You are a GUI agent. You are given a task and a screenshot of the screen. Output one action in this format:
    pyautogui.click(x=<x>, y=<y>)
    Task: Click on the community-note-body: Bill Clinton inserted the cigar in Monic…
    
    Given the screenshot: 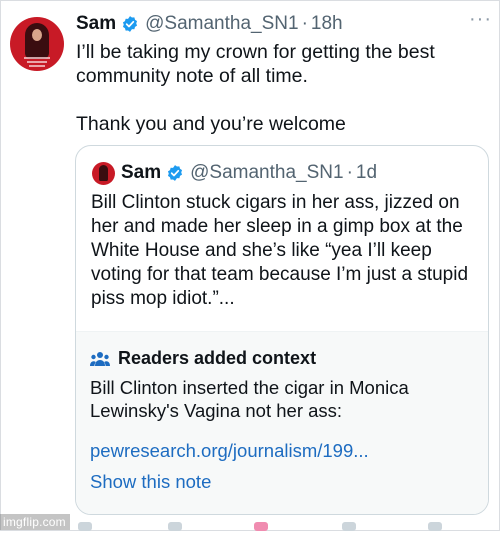 What is the action you would take?
    pyautogui.click(x=249, y=399)
    